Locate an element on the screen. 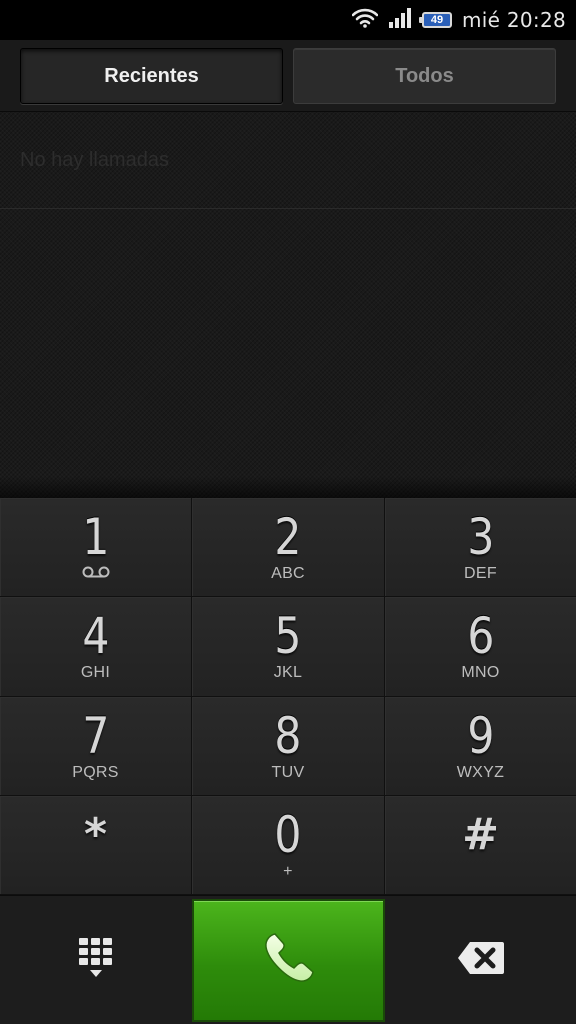 The width and height of the screenshot is (576, 1024). key-6: 6 MNO is located at coordinates (480, 647).